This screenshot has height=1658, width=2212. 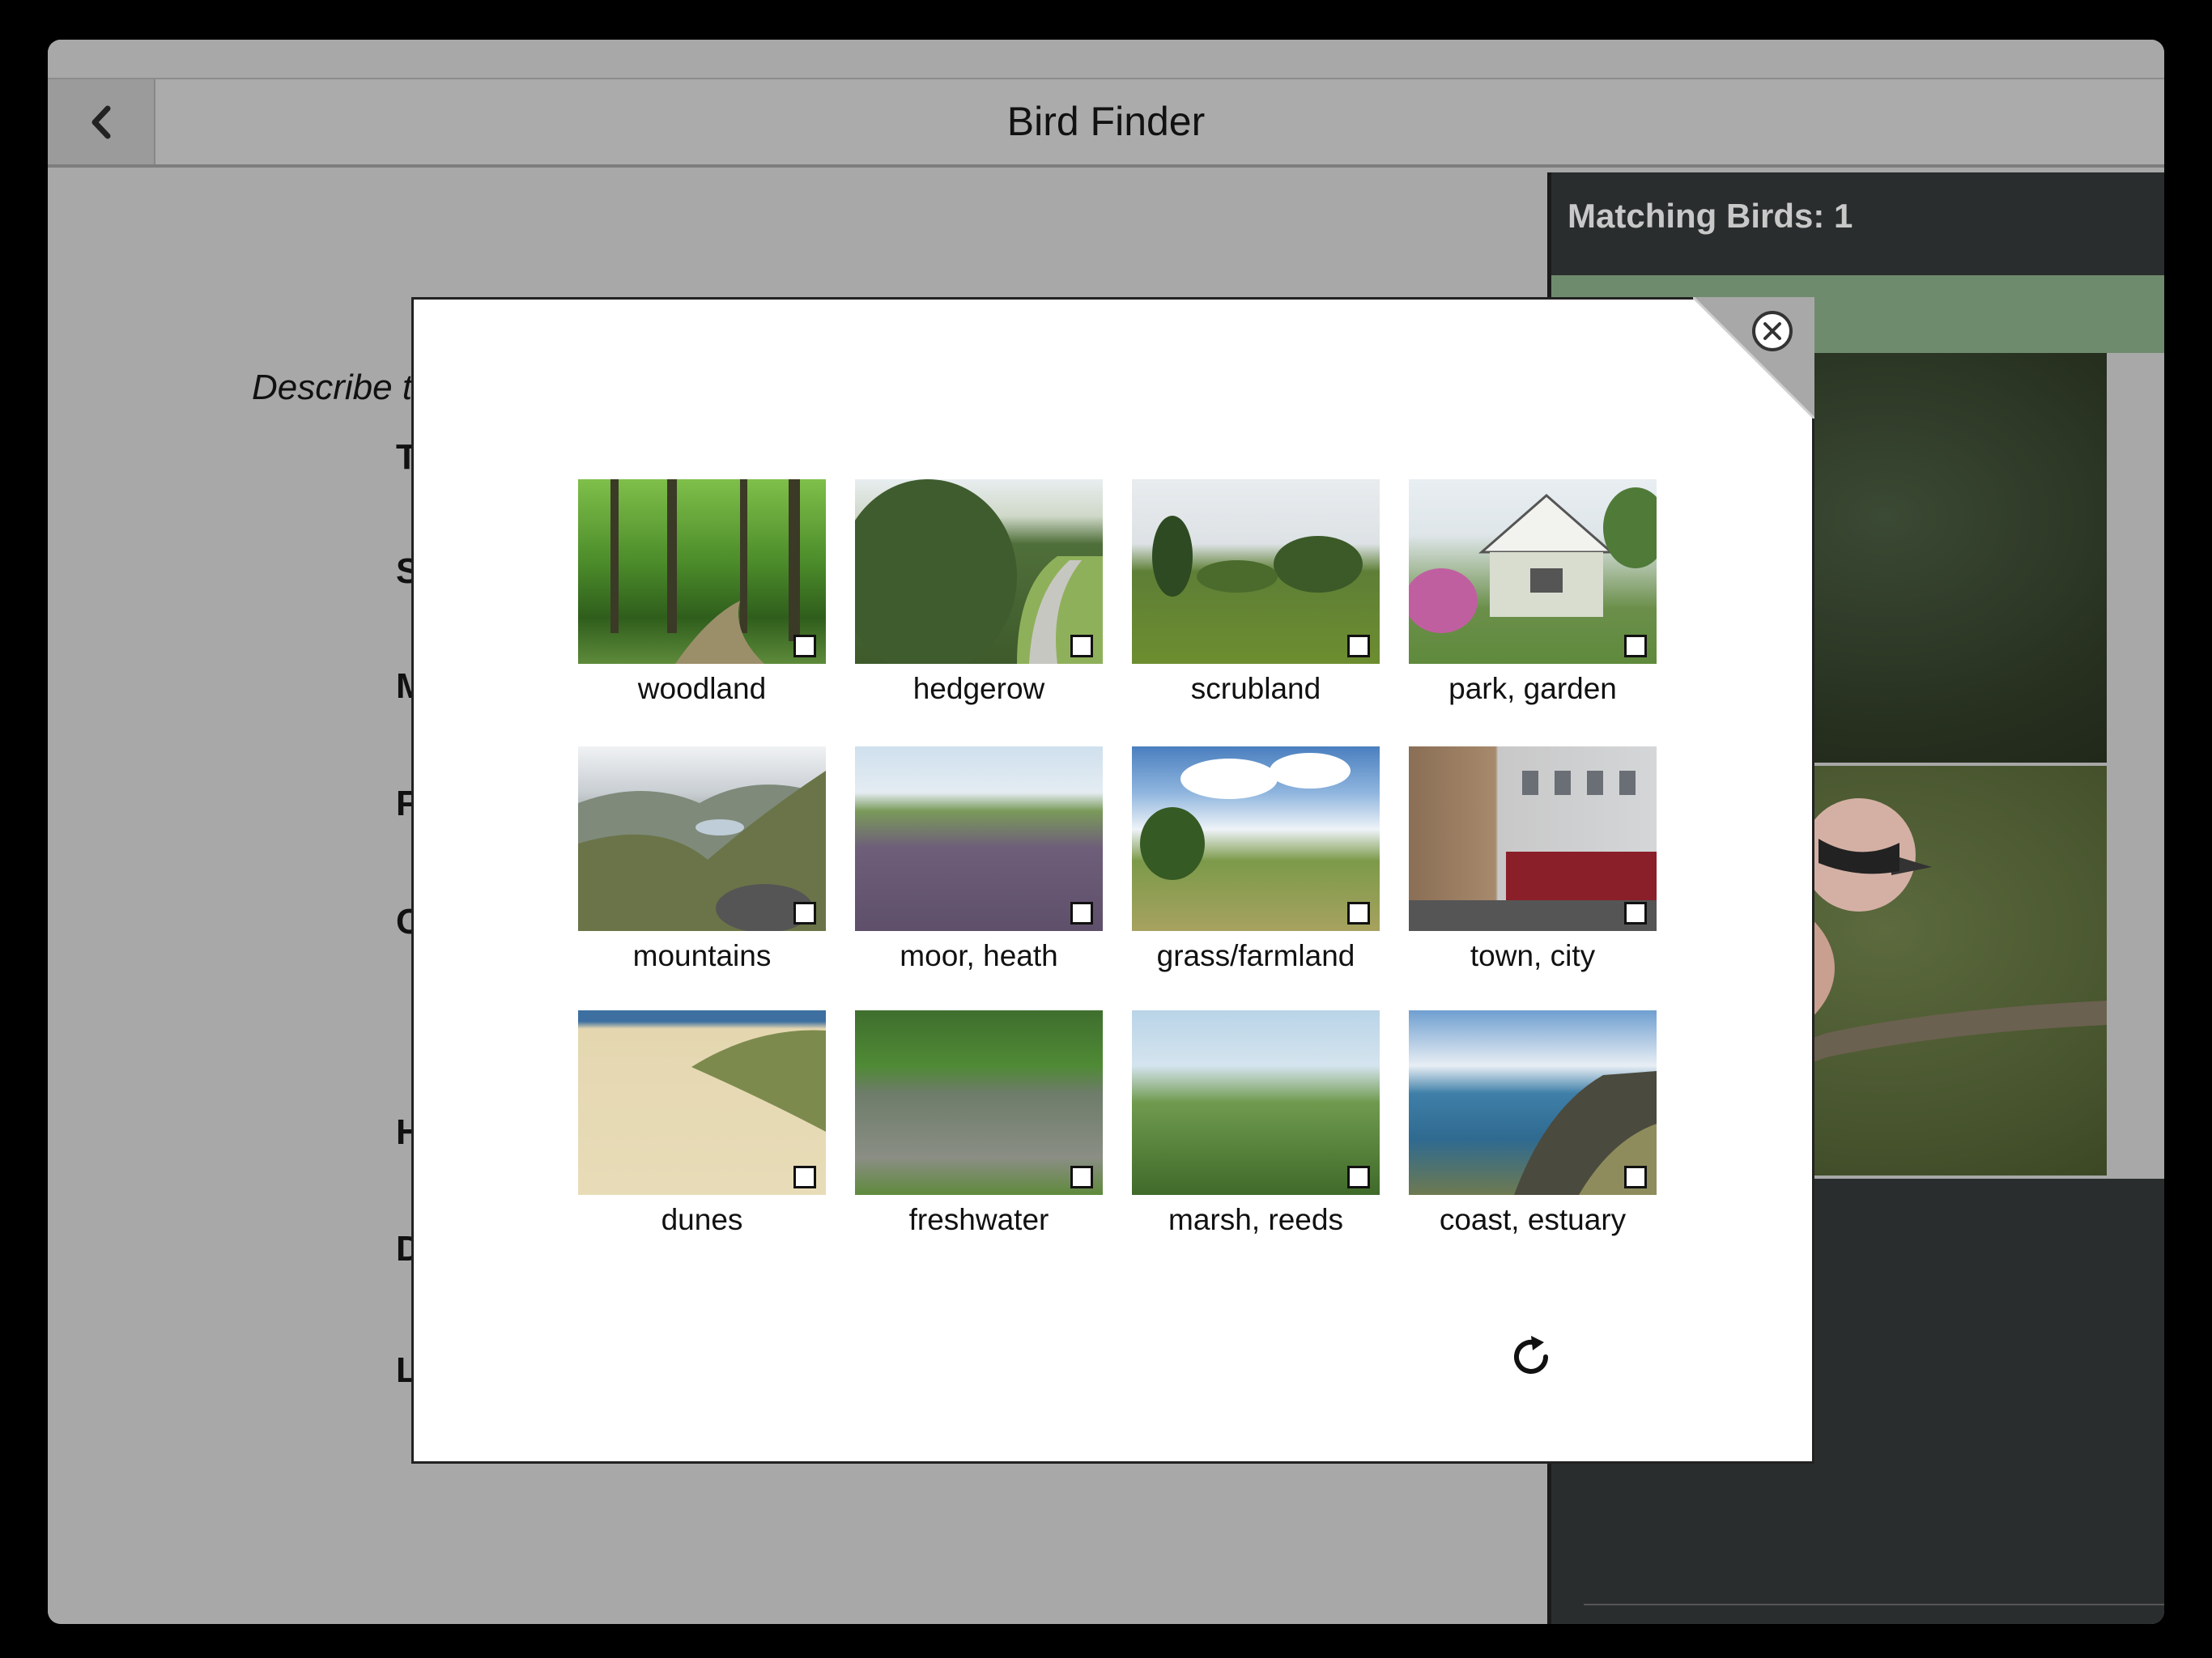 I want to click on marsh-reeds-image, so click(x=1256, y=1102).